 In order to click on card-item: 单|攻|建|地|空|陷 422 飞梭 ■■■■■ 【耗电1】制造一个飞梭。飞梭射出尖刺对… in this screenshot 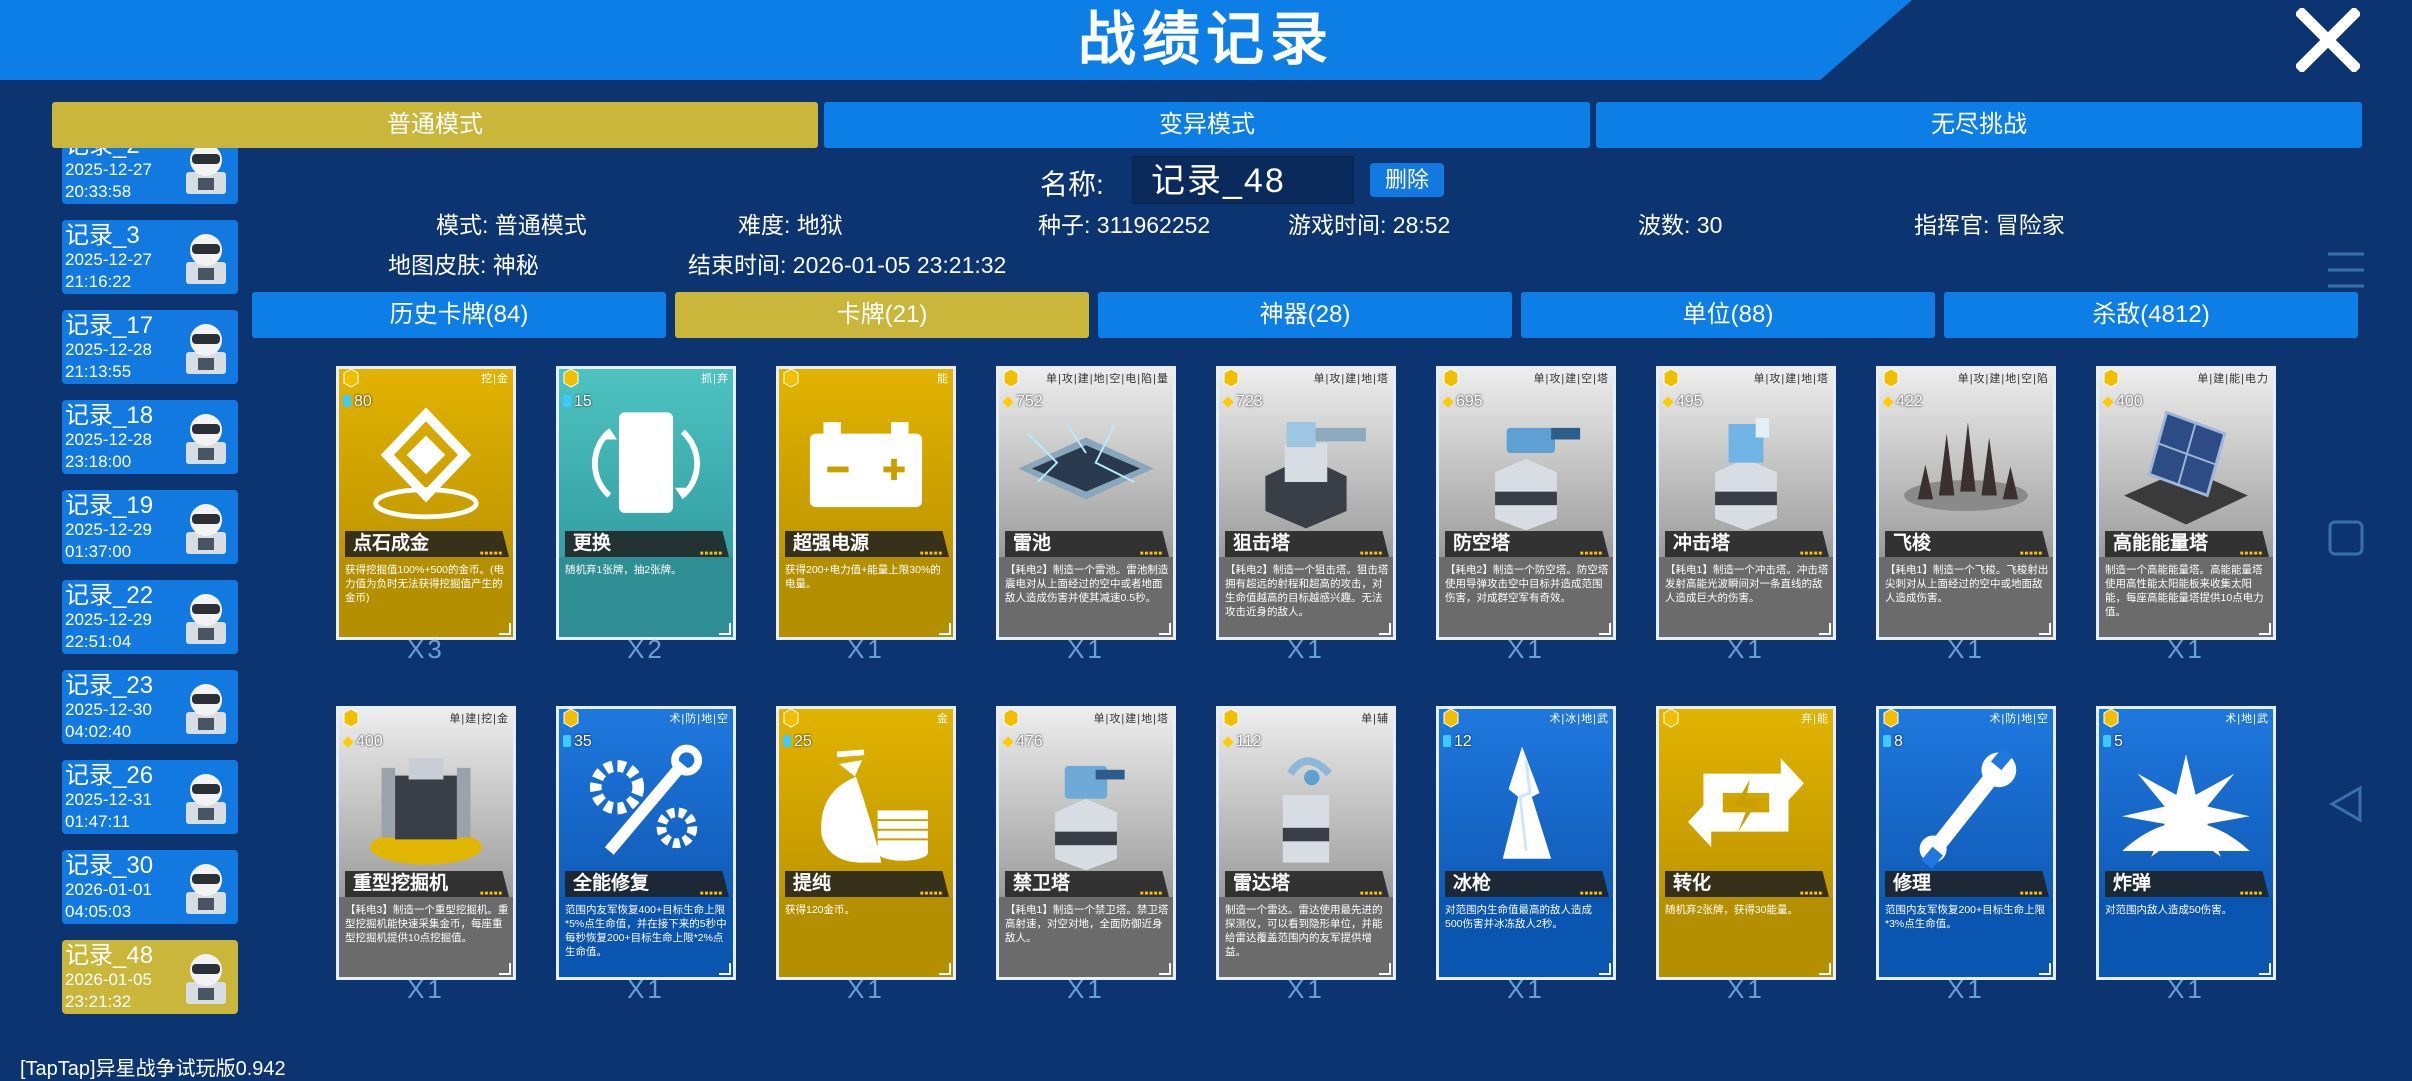, I will do `click(1966, 503)`.